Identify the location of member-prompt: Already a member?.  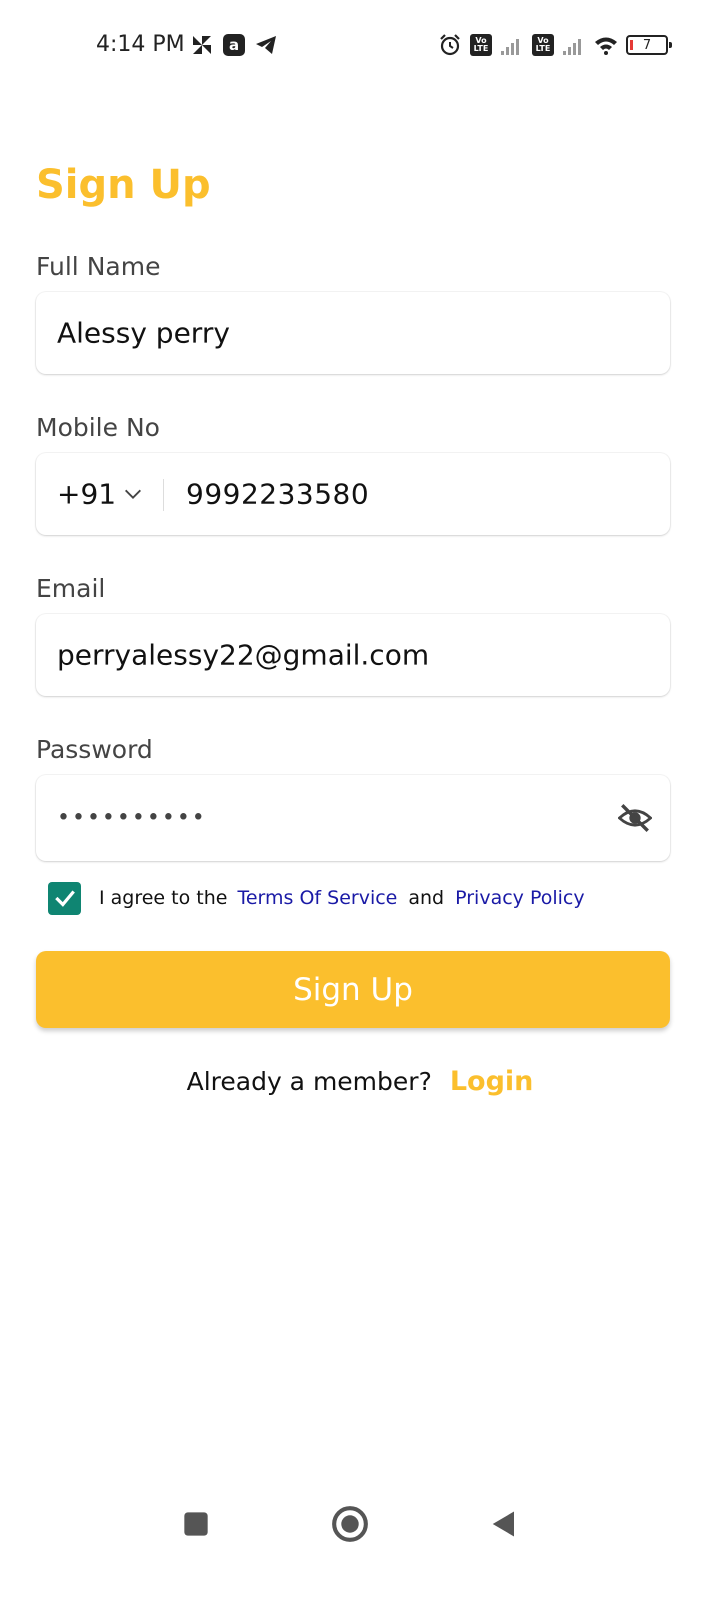
(309, 1081).